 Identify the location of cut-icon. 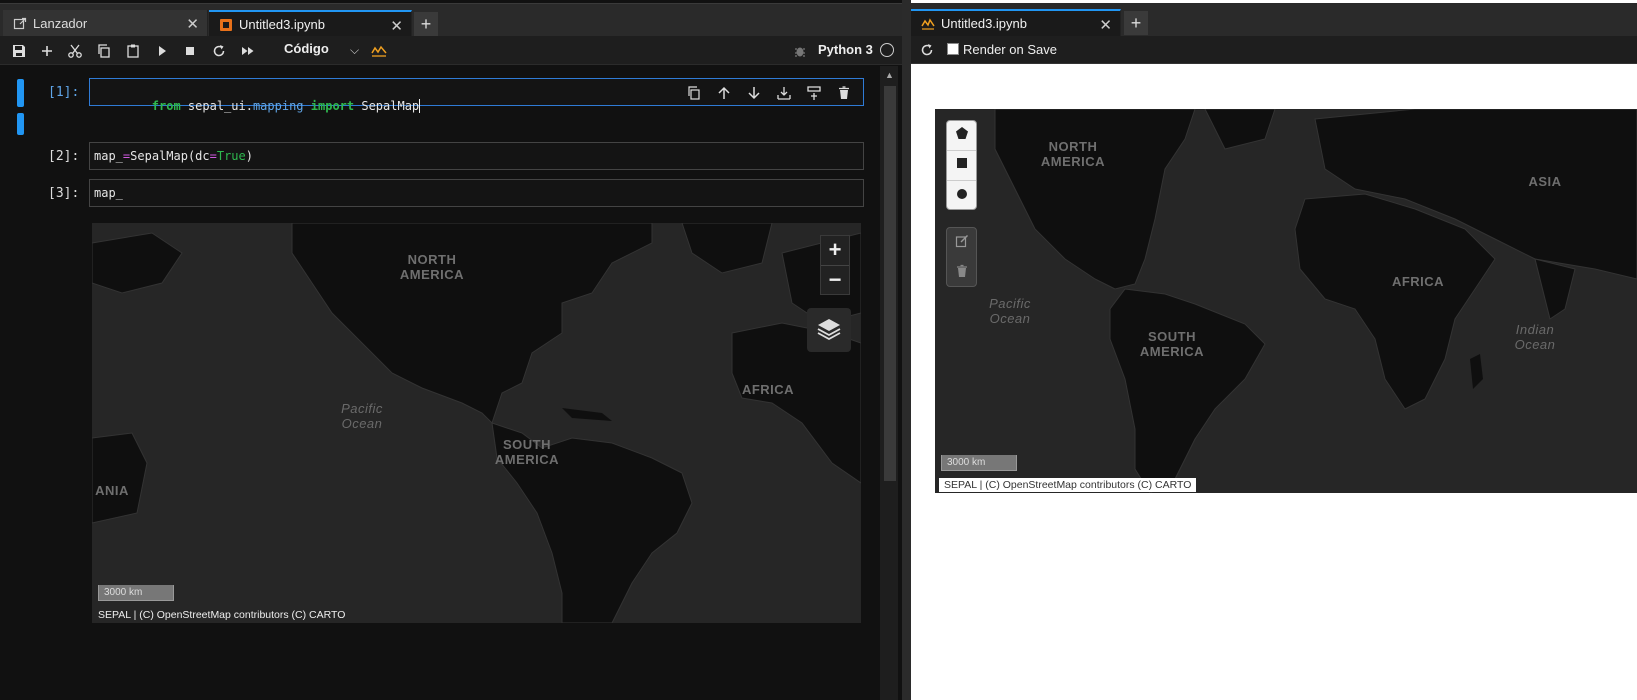
(75, 51).